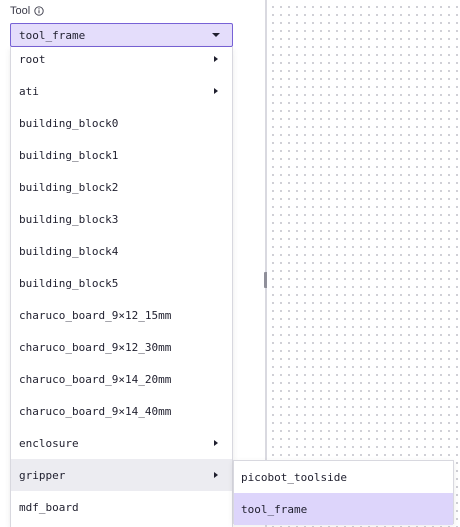 The image size is (460, 527). Describe the element at coordinates (95, 411) in the screenshot. I see `menu-item-label: charuco_board_9×14_40mm` at that location.